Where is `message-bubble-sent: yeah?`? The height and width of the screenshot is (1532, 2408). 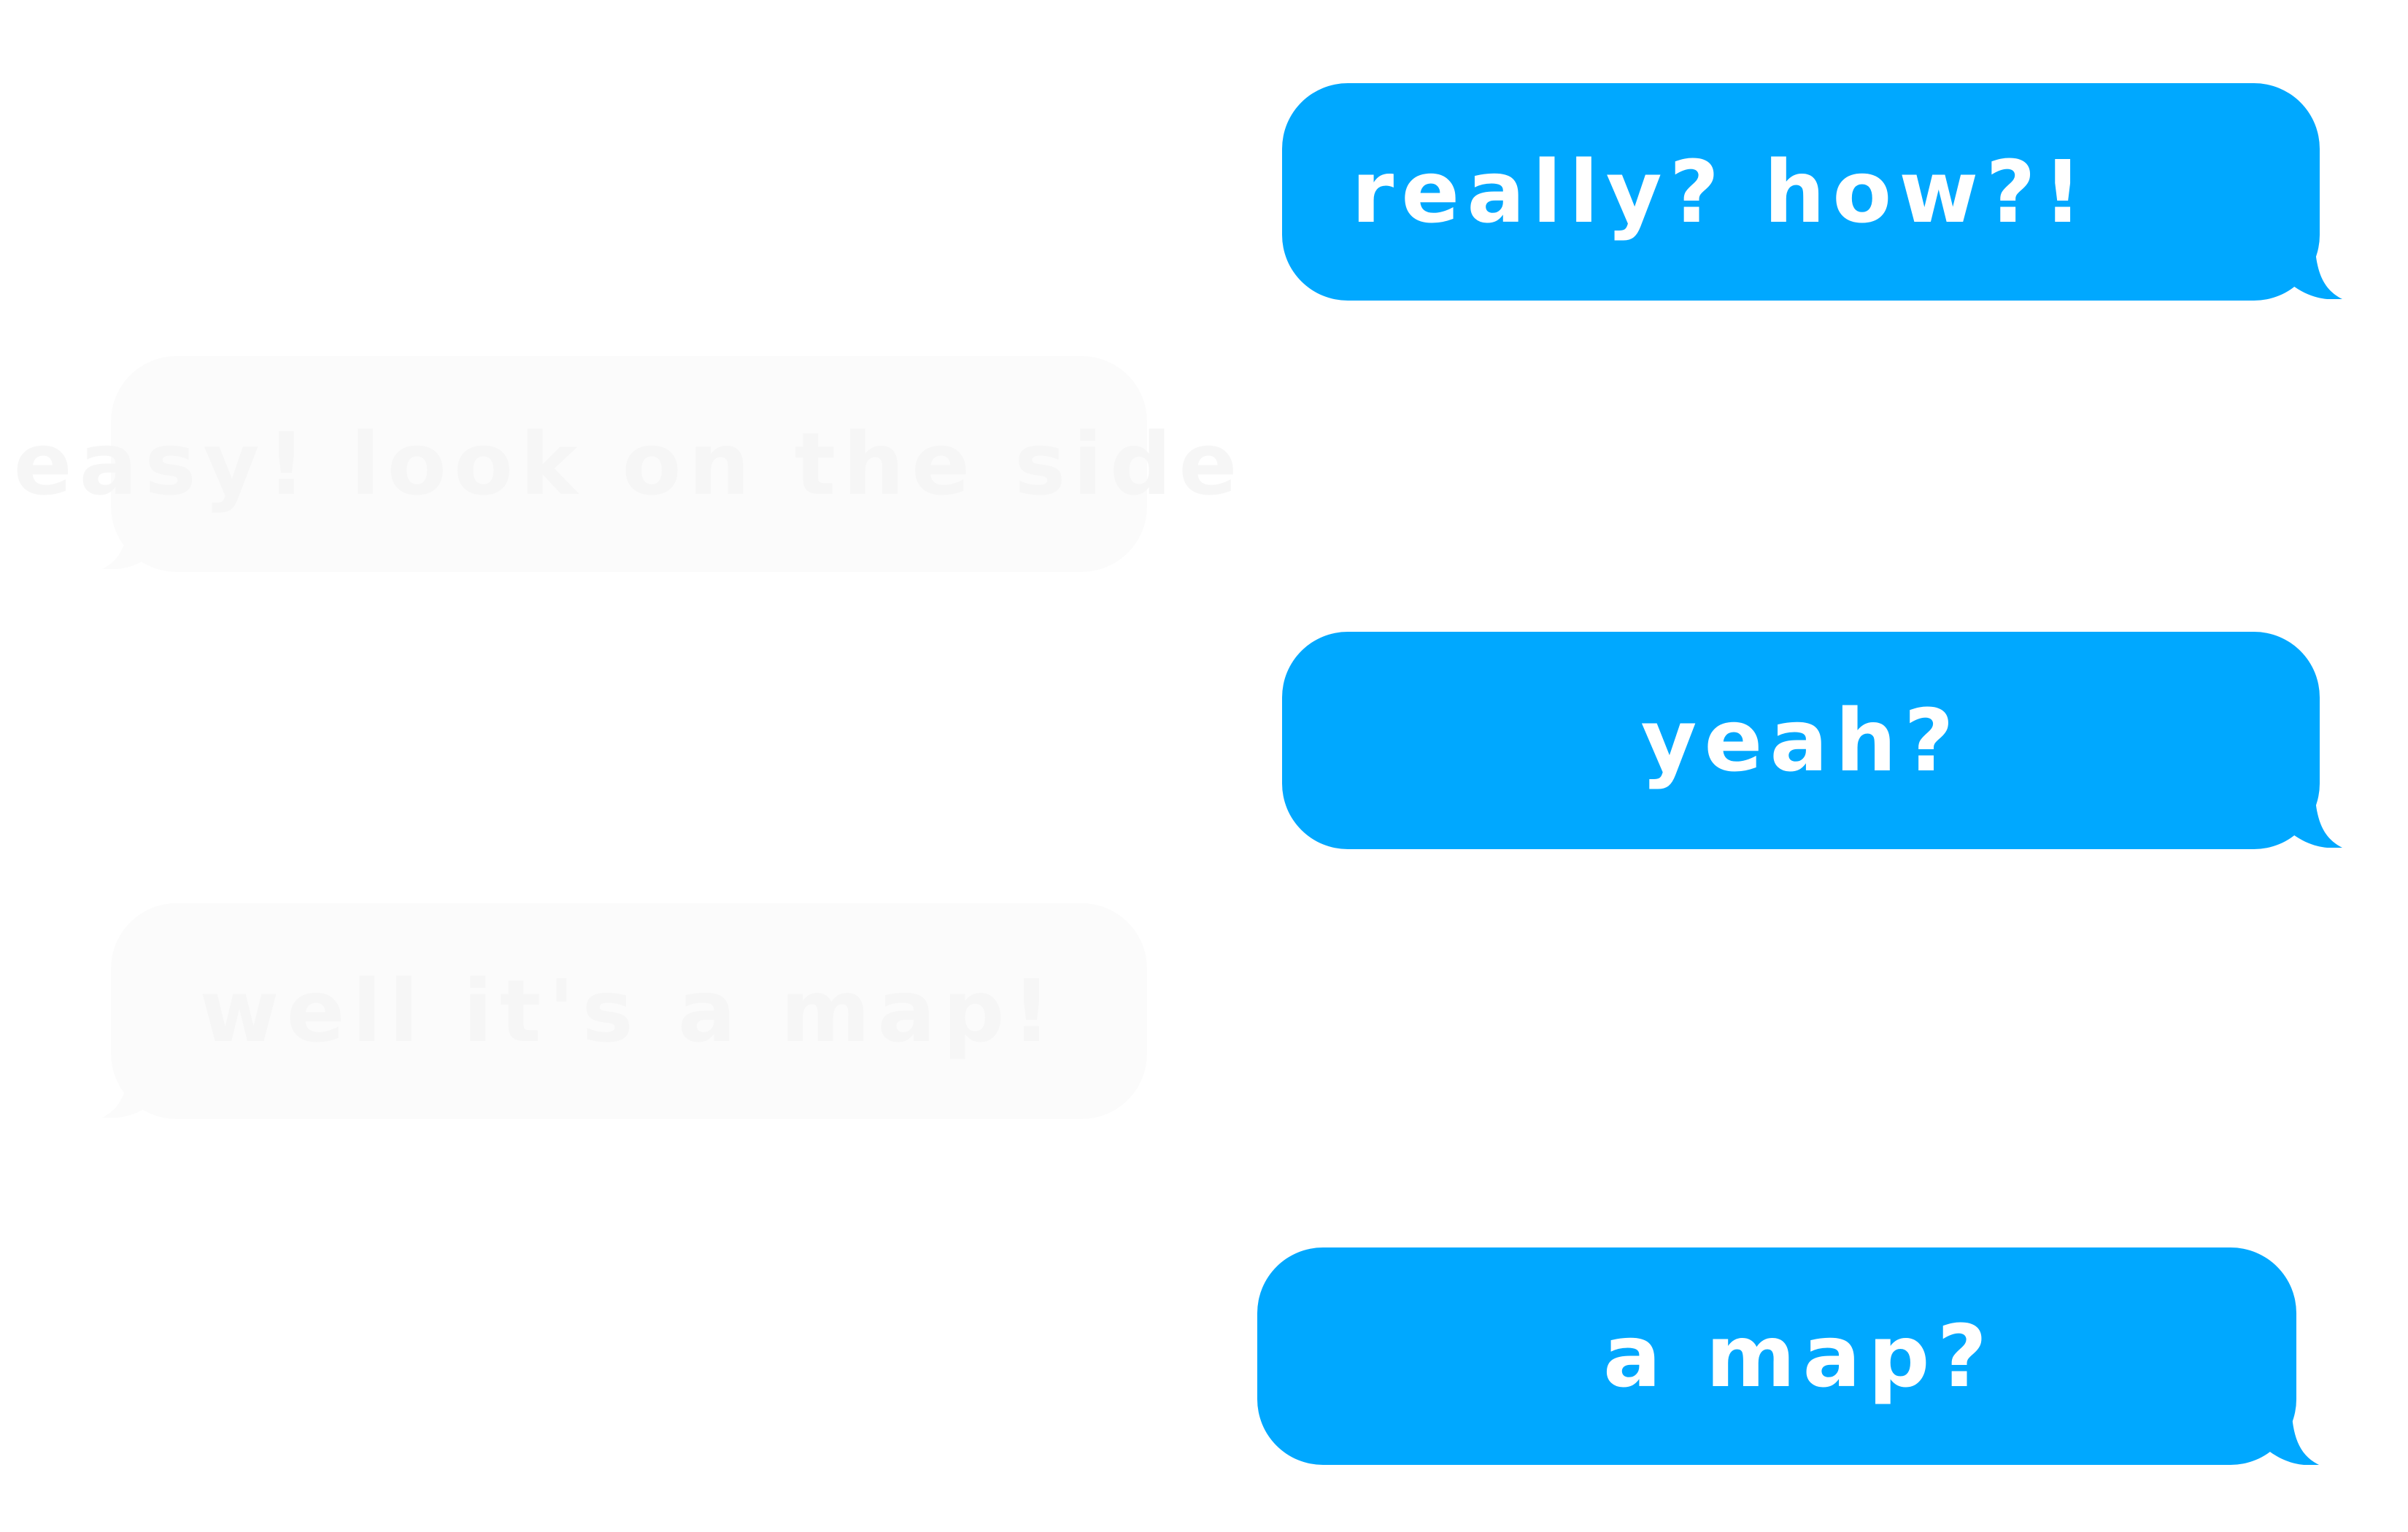
message-bubble-sent: yeah? is located at coordinates (1801, 741).